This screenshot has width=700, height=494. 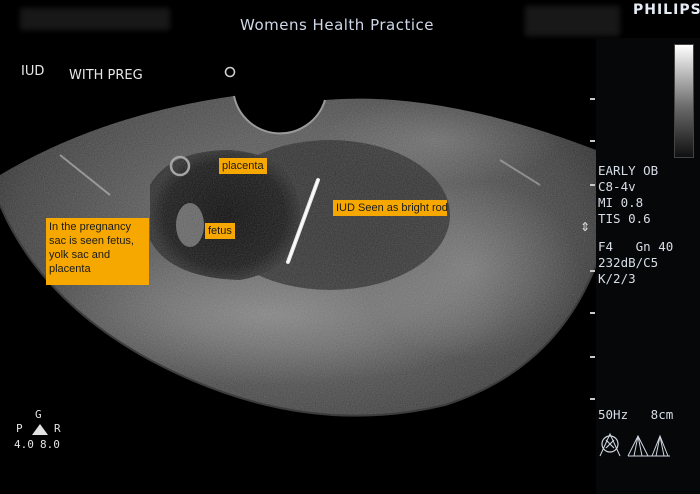 I want to click on orientation-value-1: 4.0, so click(x=24, y=444).